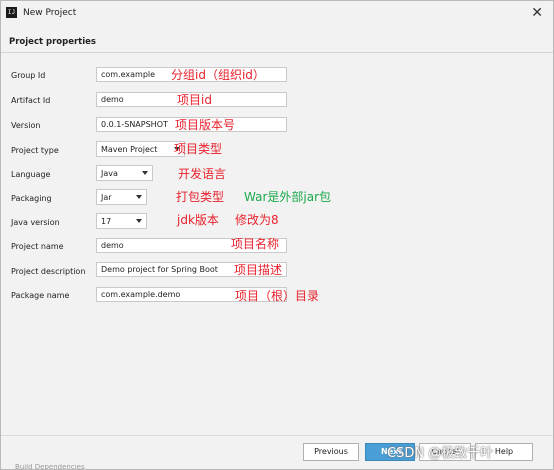  Describe the element at coordinates (537, 13) in the screenshot. I see `close-icon: ✕` at that location.